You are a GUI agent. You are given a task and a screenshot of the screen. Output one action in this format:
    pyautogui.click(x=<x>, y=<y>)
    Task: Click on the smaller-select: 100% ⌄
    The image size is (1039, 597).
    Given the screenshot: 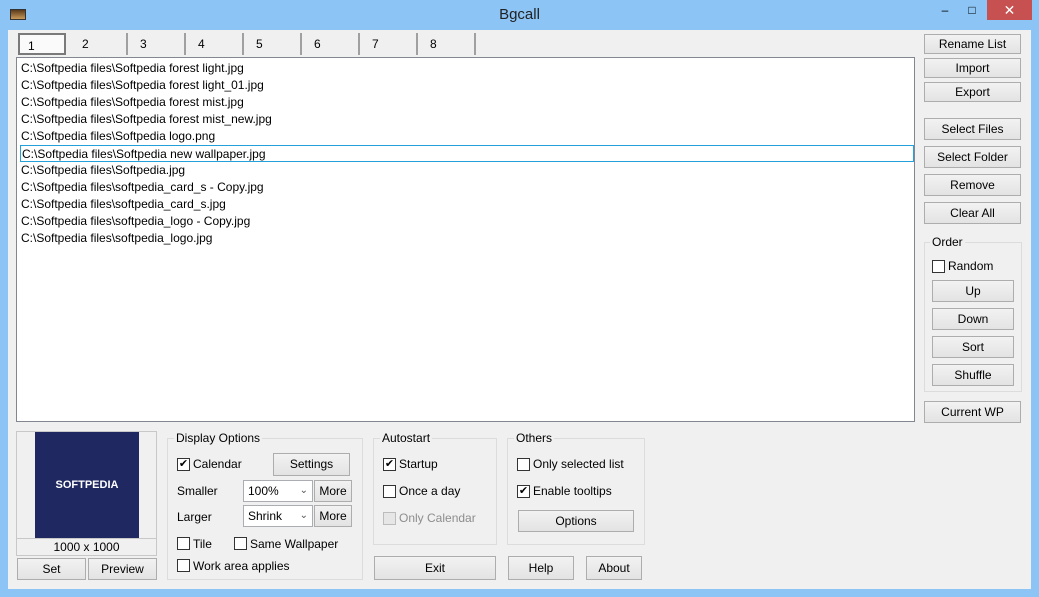 What is the action you would take?
    pyautogui.click(x=278, y=491)
    